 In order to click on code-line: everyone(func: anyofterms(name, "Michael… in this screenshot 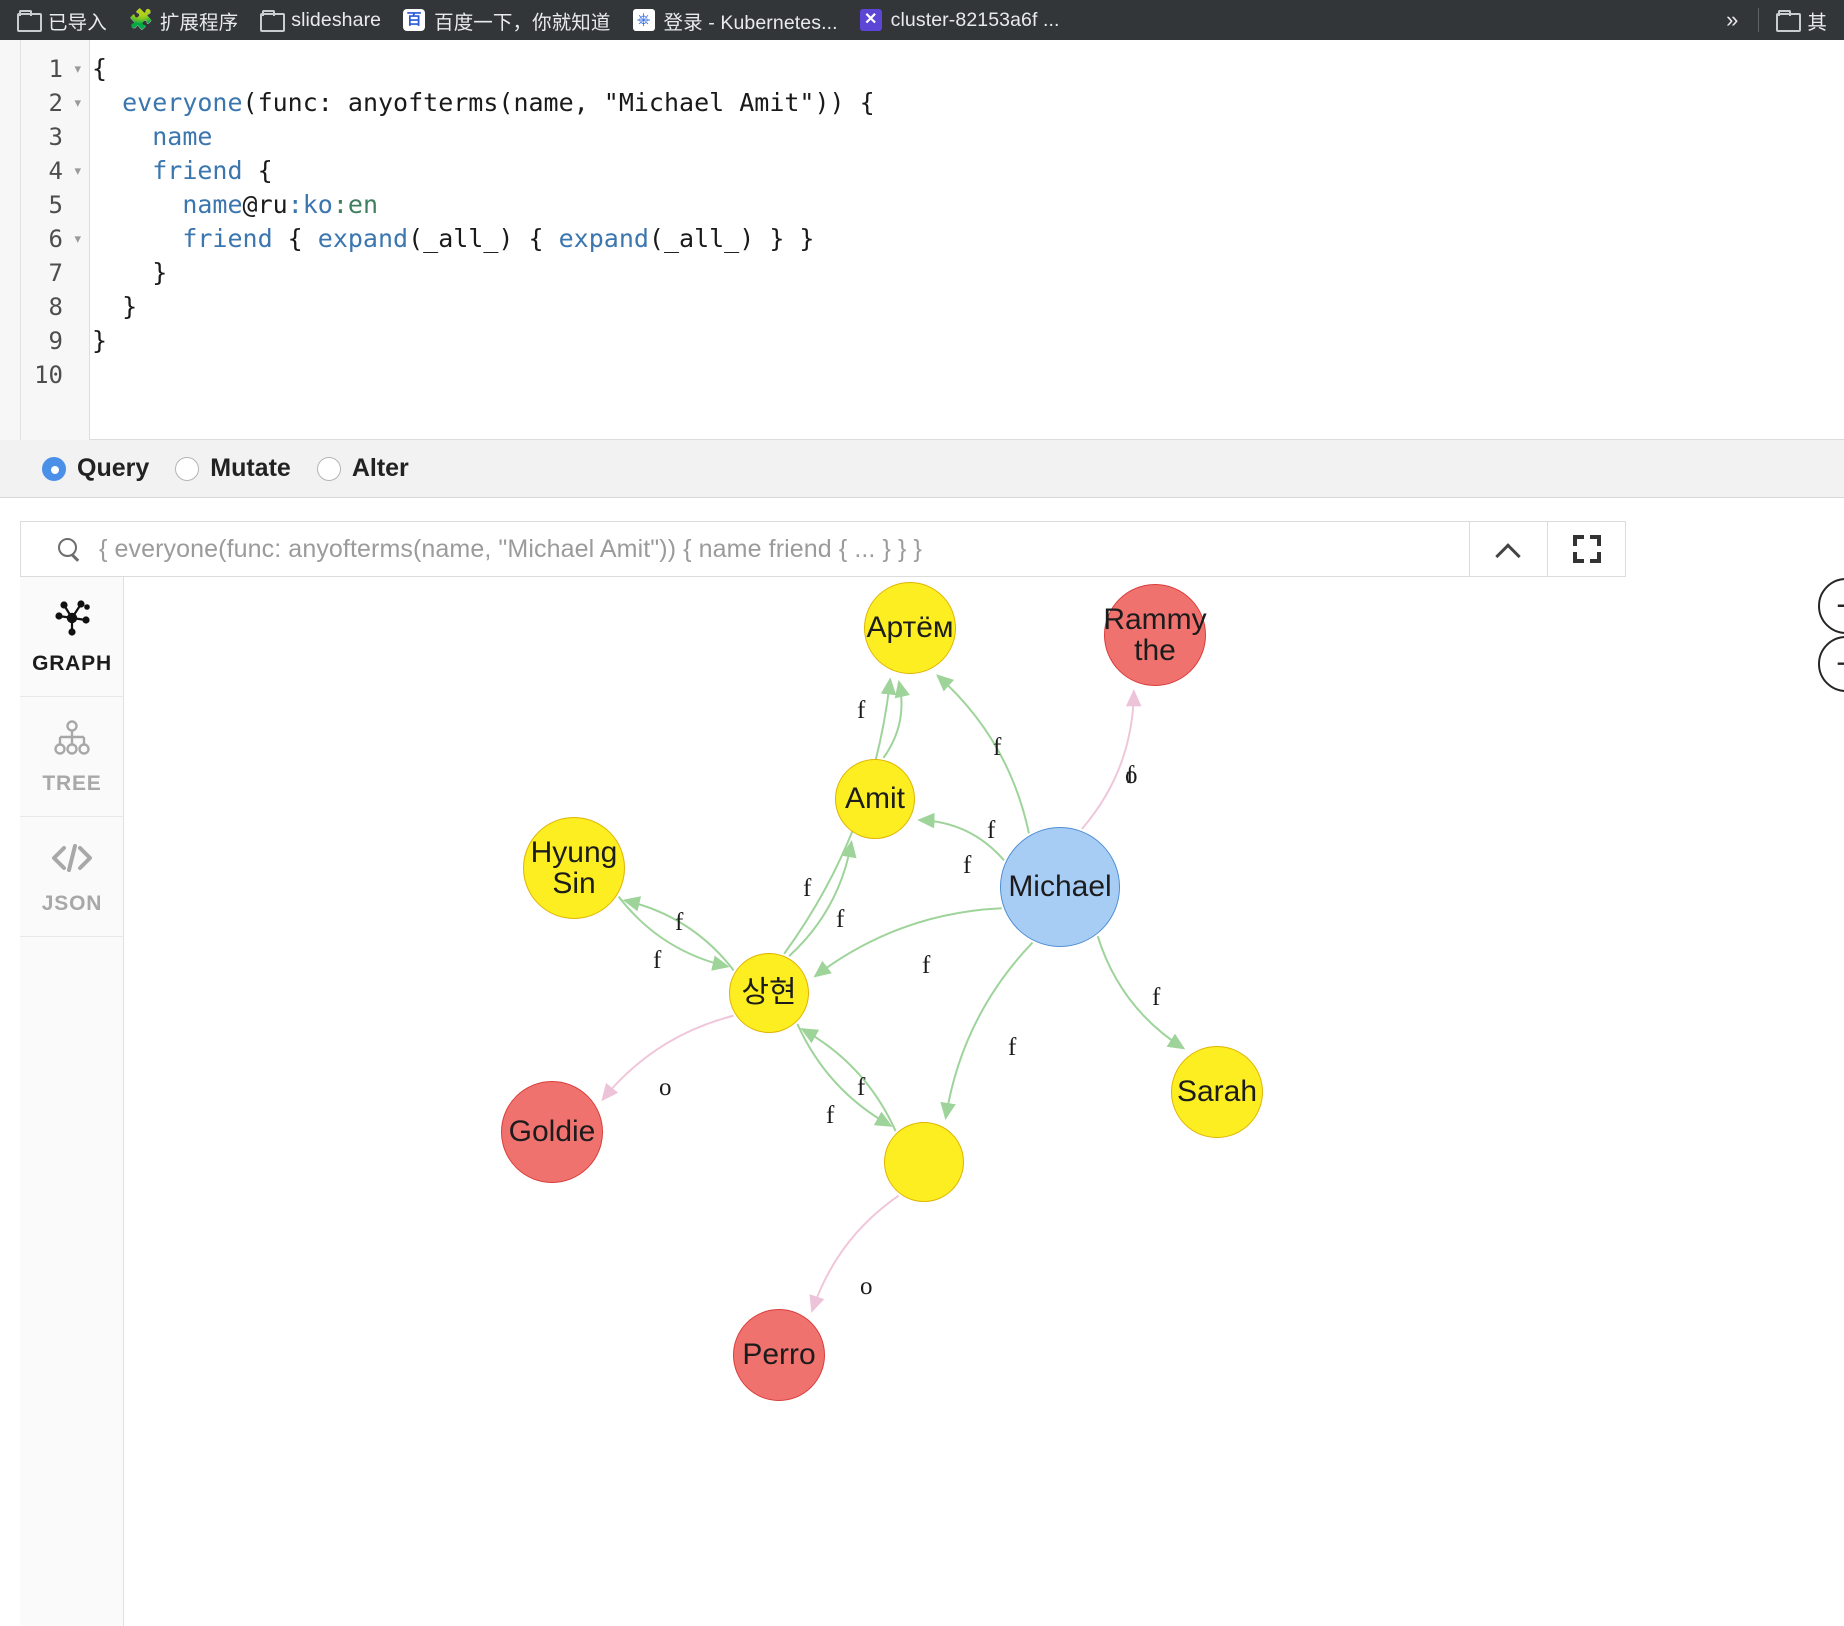, I will do `click(968, 103)`.